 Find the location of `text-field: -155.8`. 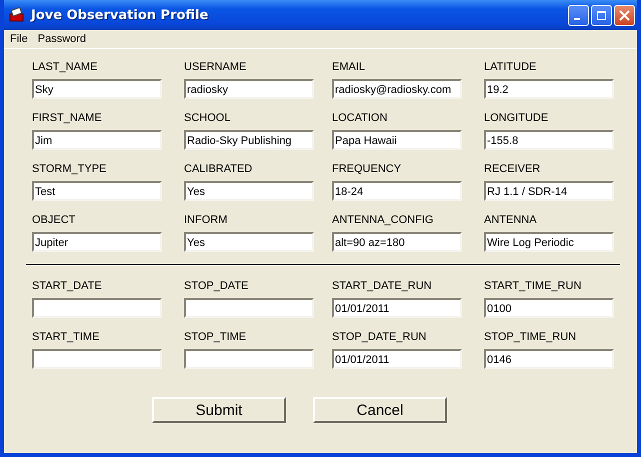

text-field: -155.8 is located at coordinates (549, 140).